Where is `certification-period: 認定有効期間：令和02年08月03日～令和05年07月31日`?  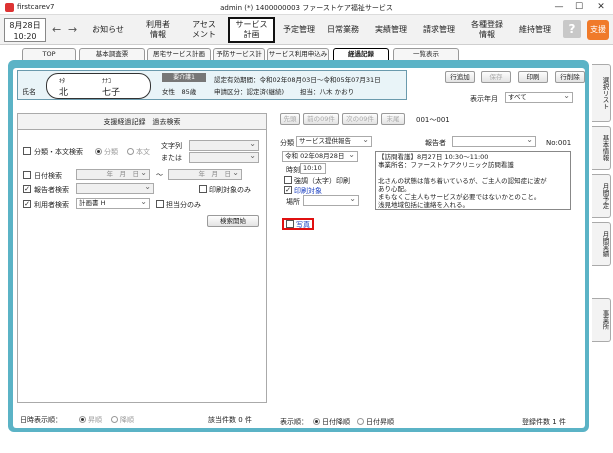 certification-period: 認定有効期間：令和02年08月03日～令和05年07月31日 is located at coordinates (297, 80).